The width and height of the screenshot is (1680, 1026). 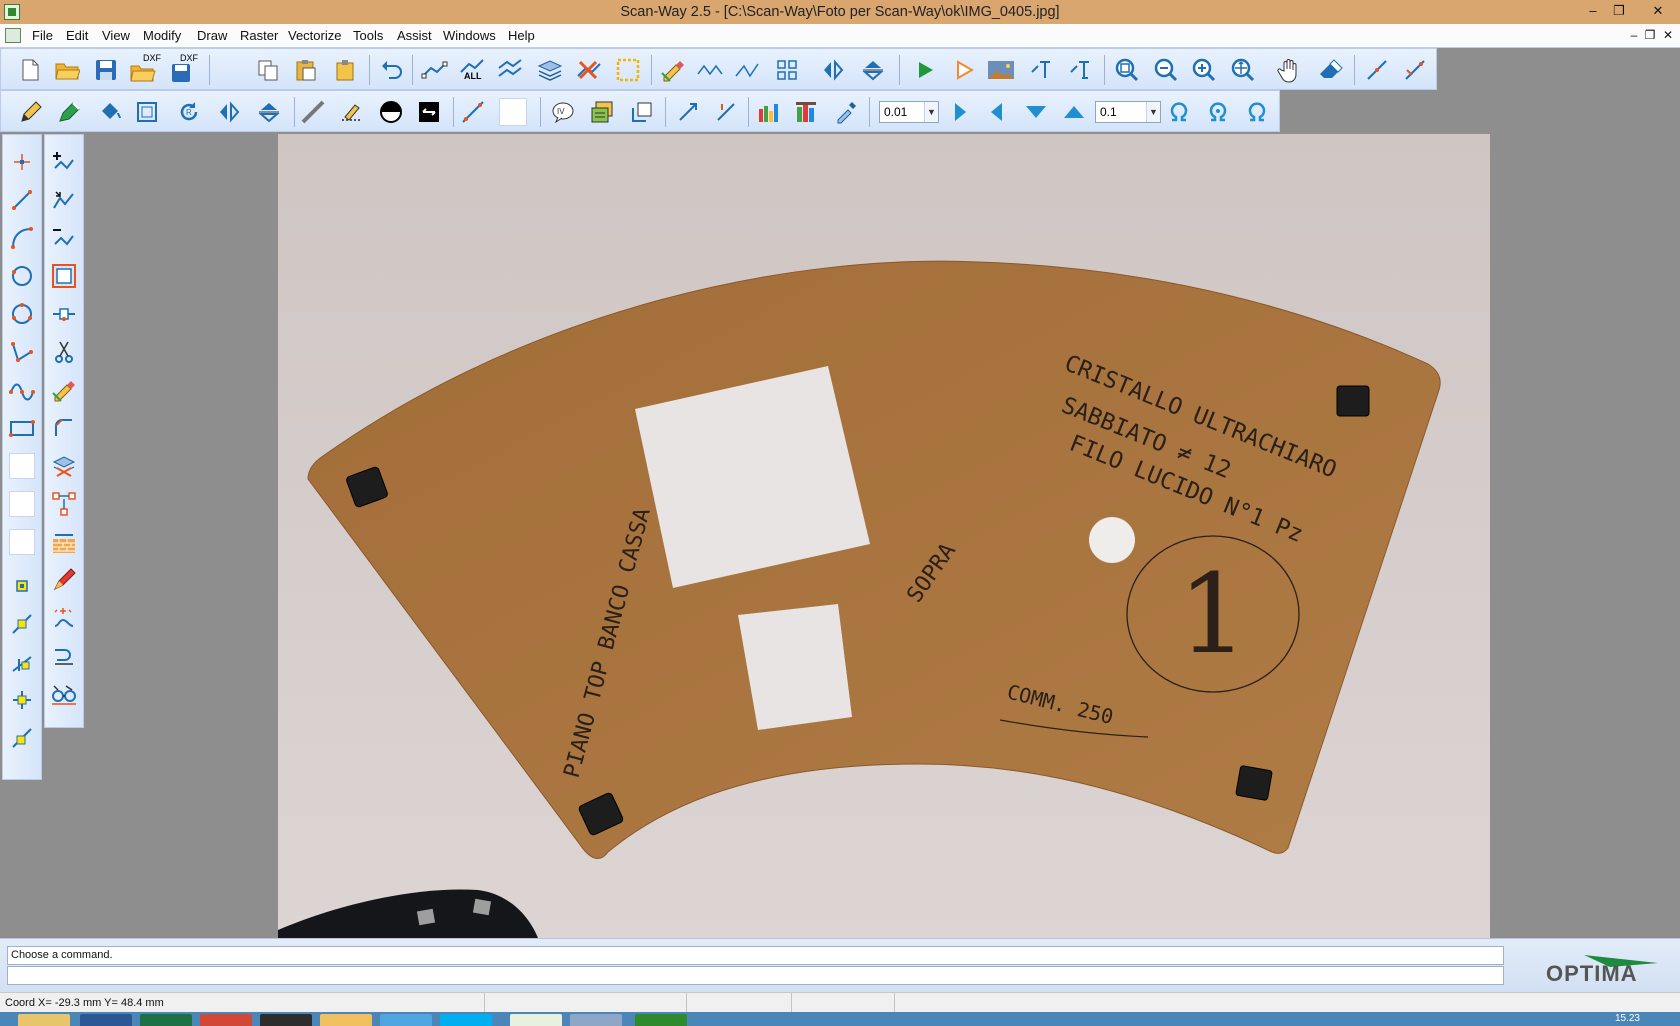 I want to click on word-task-icon, so click(x=106, y=1020).